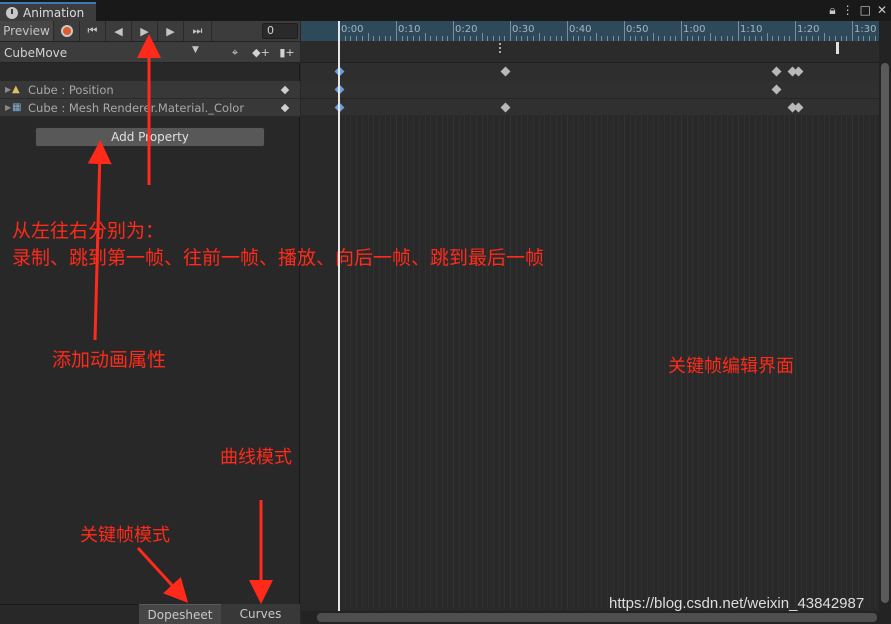 This screenshot has width=891, height=624. I want to click on clip-name: CubeMove, so click(36, 52).